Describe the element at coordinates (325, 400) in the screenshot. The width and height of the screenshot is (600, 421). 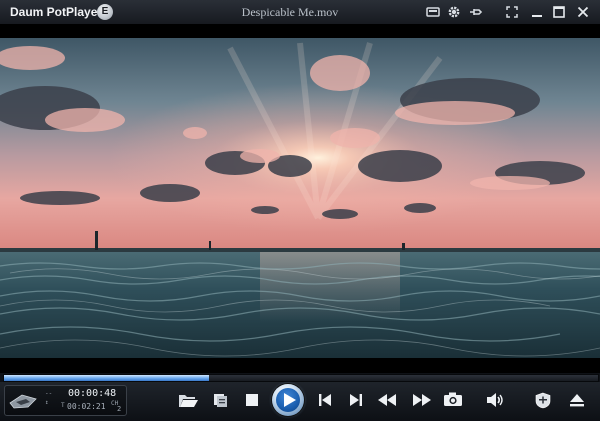
I see `previous-icon` at that location.